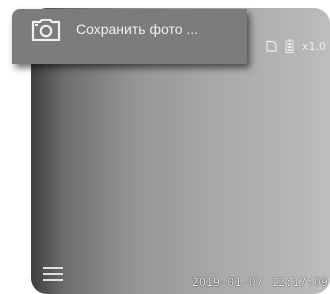 Image resolution: width=330 pixels, height=294 pixels. Describe the element at coordinates (271, 46) in the screenshot. I see `sd-card-icon` at that location.